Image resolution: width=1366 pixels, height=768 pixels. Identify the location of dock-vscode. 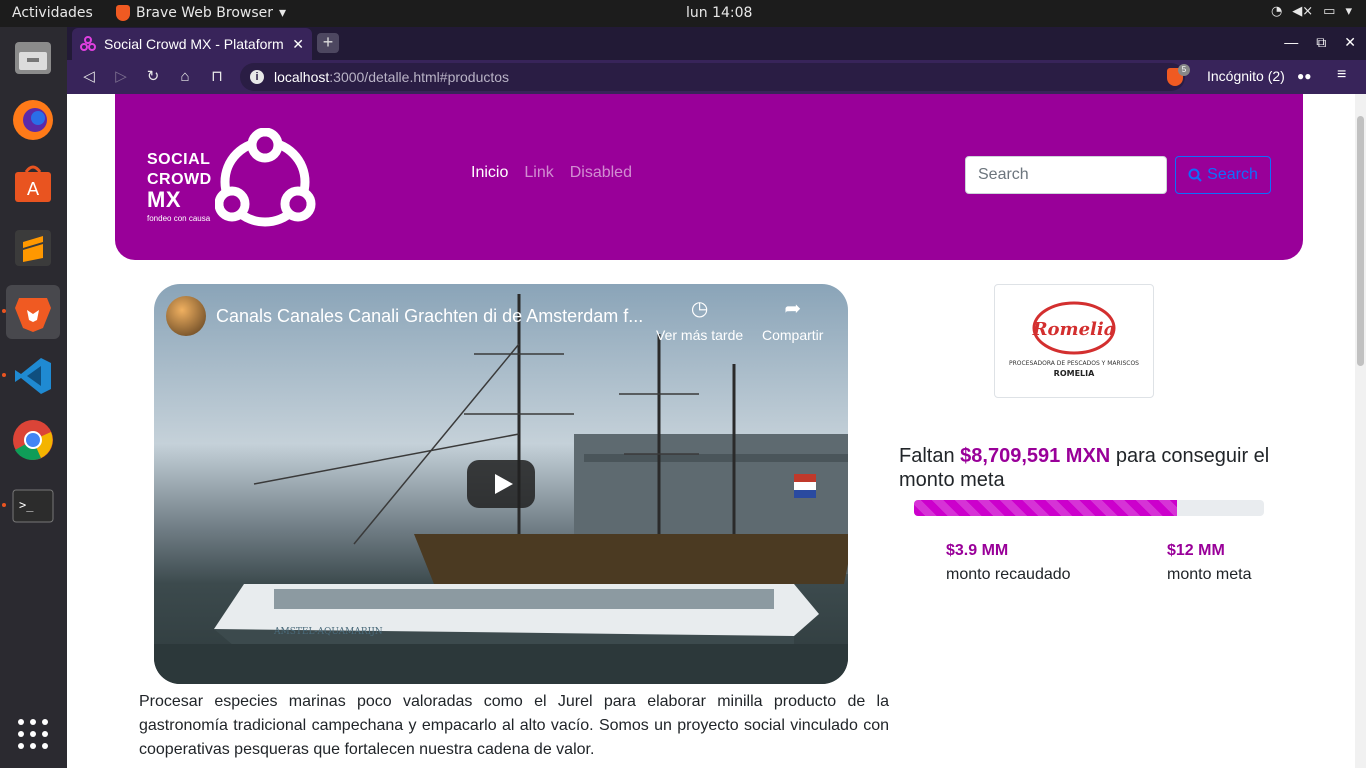
(33, 376).